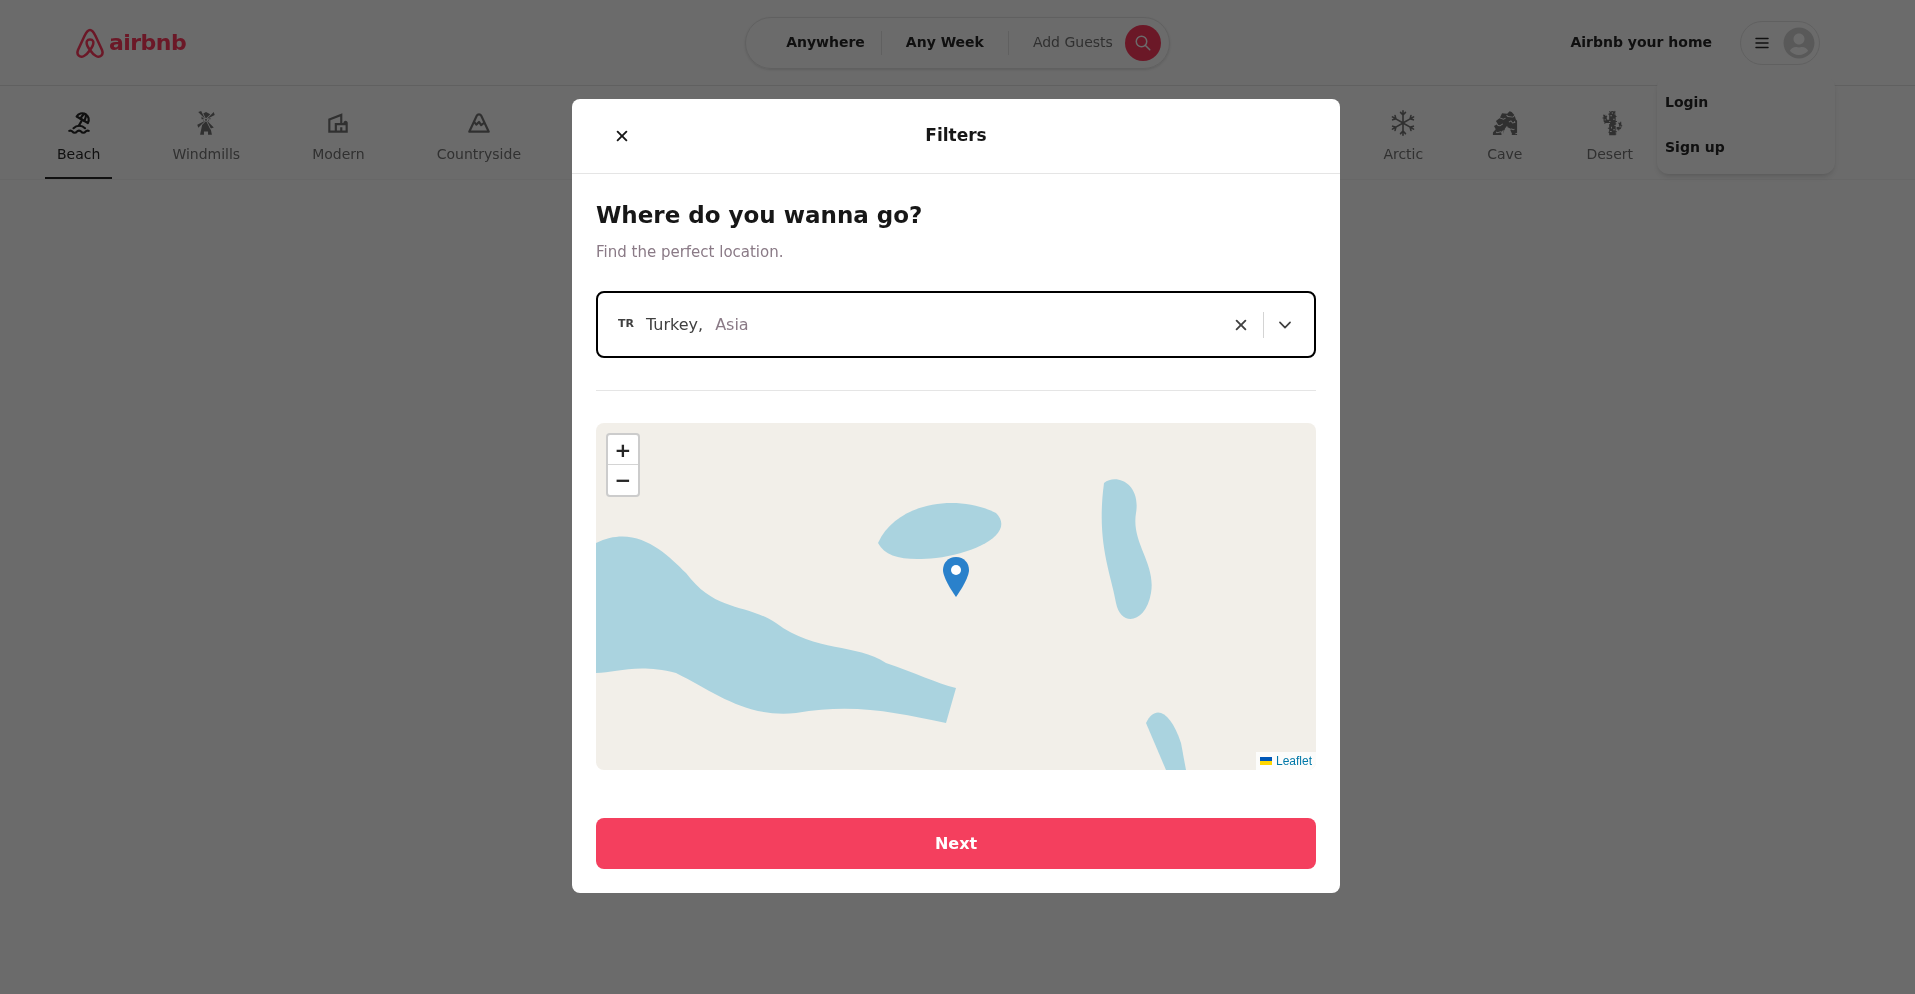  Describe the element at coordinates (626, 324) in the screenshot. I see `country-code: TR` at that location.